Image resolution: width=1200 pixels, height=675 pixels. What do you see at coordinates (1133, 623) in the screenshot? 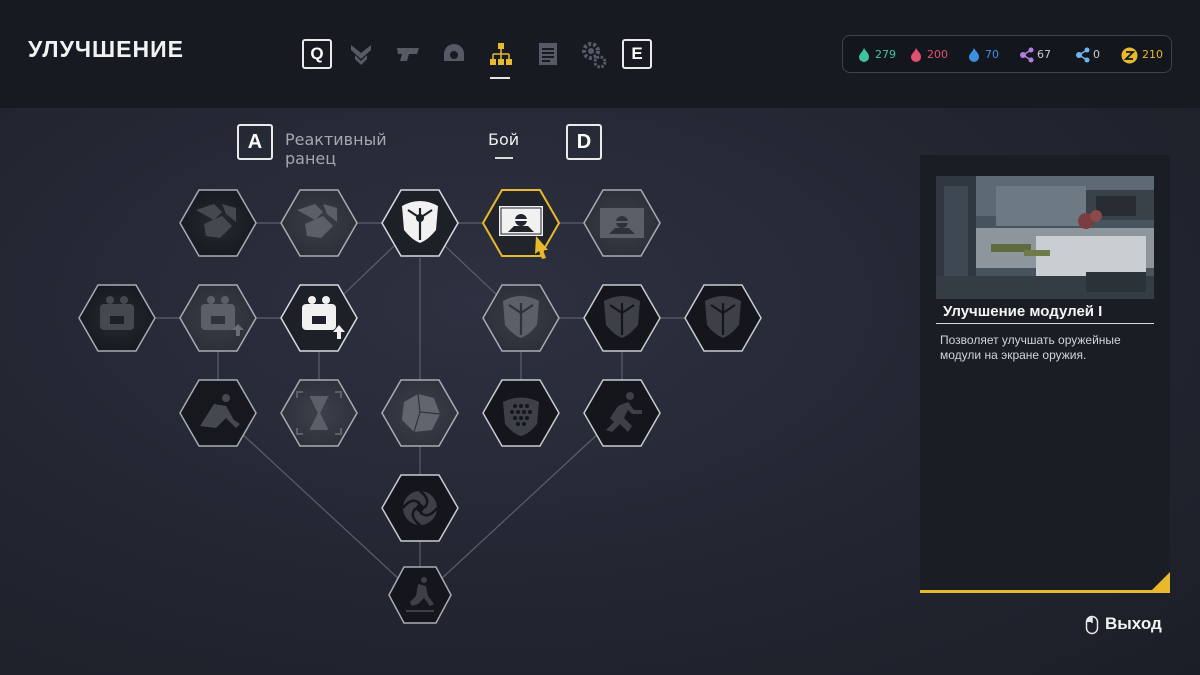
I see `exit-label: Выход` at bounding box center [1133, 623].